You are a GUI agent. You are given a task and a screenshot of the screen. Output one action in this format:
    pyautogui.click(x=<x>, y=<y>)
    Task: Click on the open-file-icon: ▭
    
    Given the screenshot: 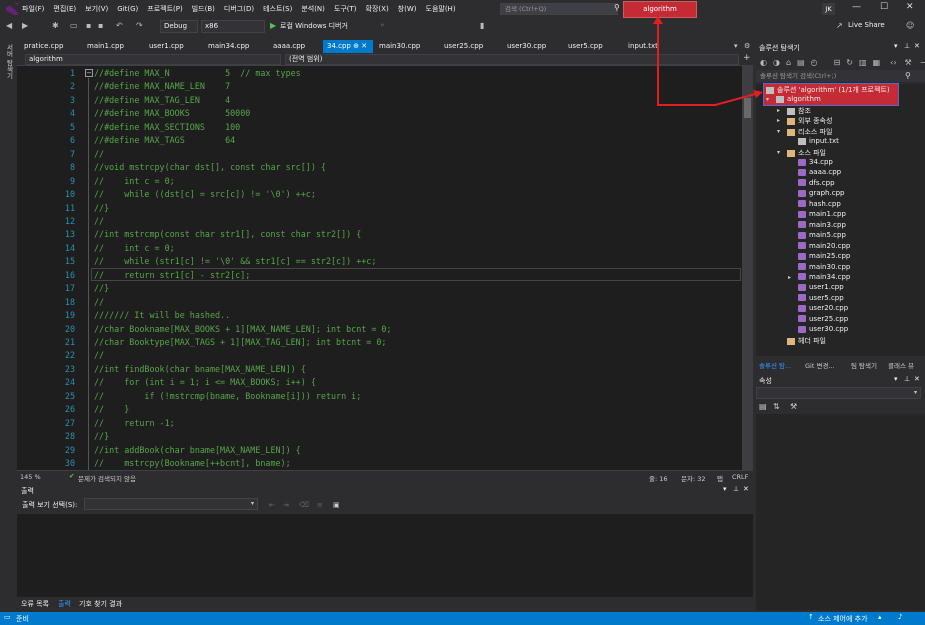 What is the action you would take?
    pyautogui.click(x=74, y=25)
    